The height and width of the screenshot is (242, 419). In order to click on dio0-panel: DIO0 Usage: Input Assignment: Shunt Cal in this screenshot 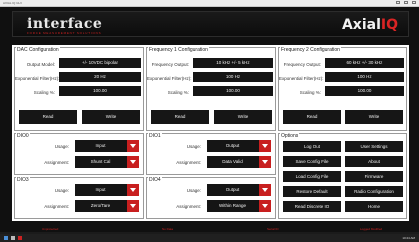, I will do `click(79, 154)`.